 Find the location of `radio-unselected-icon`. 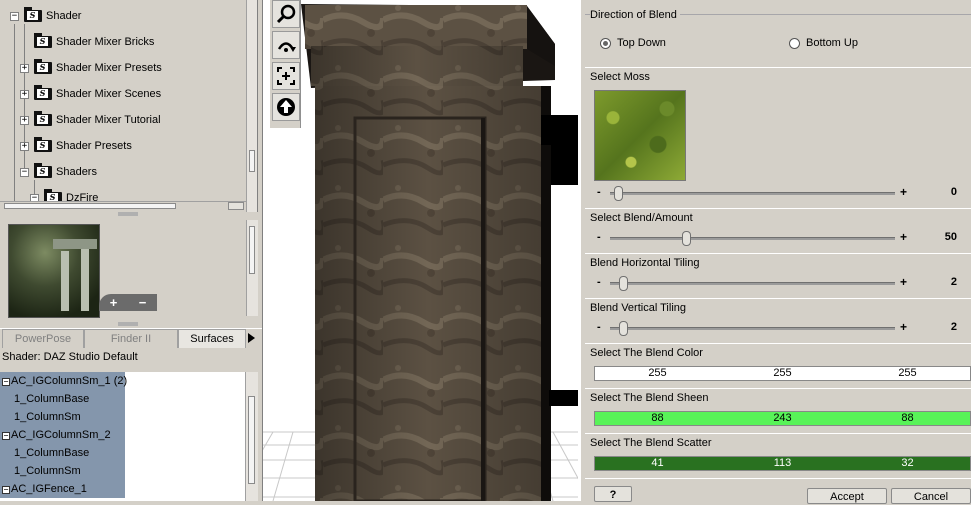

radio-unselected-icon is located at coordinates (794, 43).